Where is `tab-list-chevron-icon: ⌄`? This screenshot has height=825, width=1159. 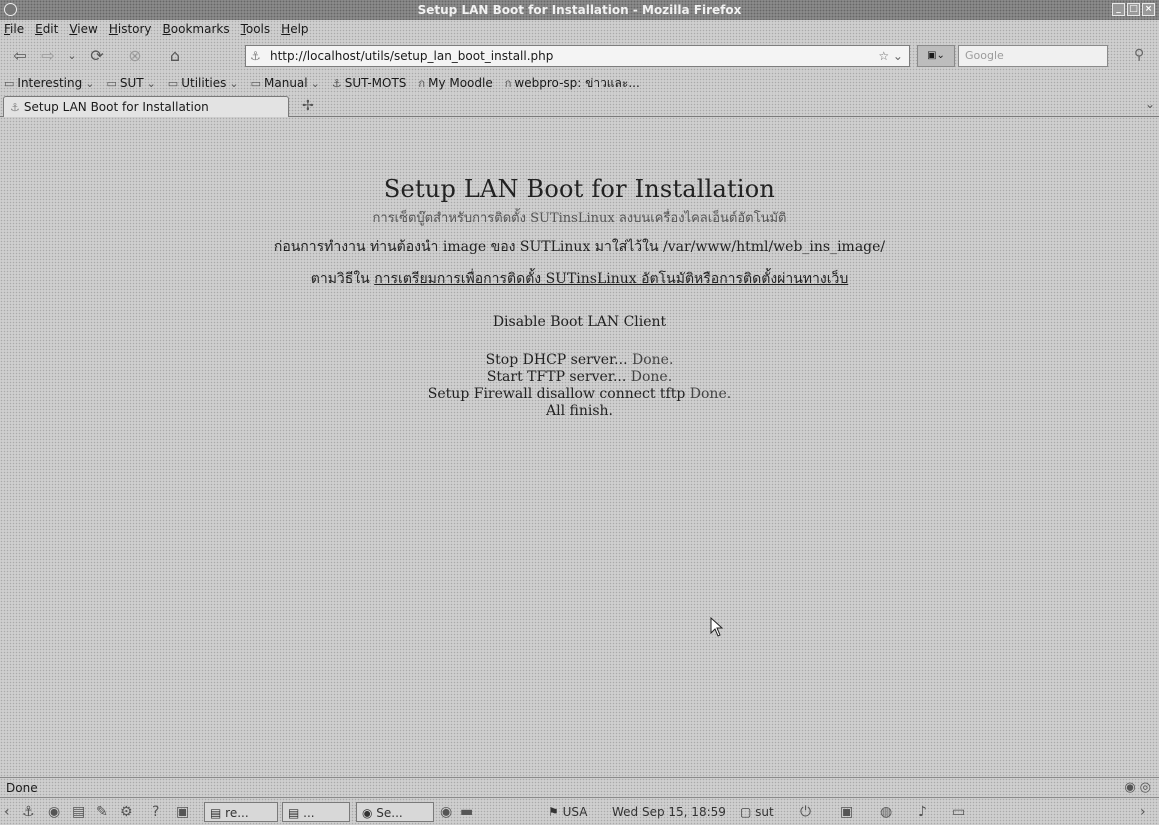
tab-list-chevron-icon: ⌄ is located at coordinates (1150, 104).